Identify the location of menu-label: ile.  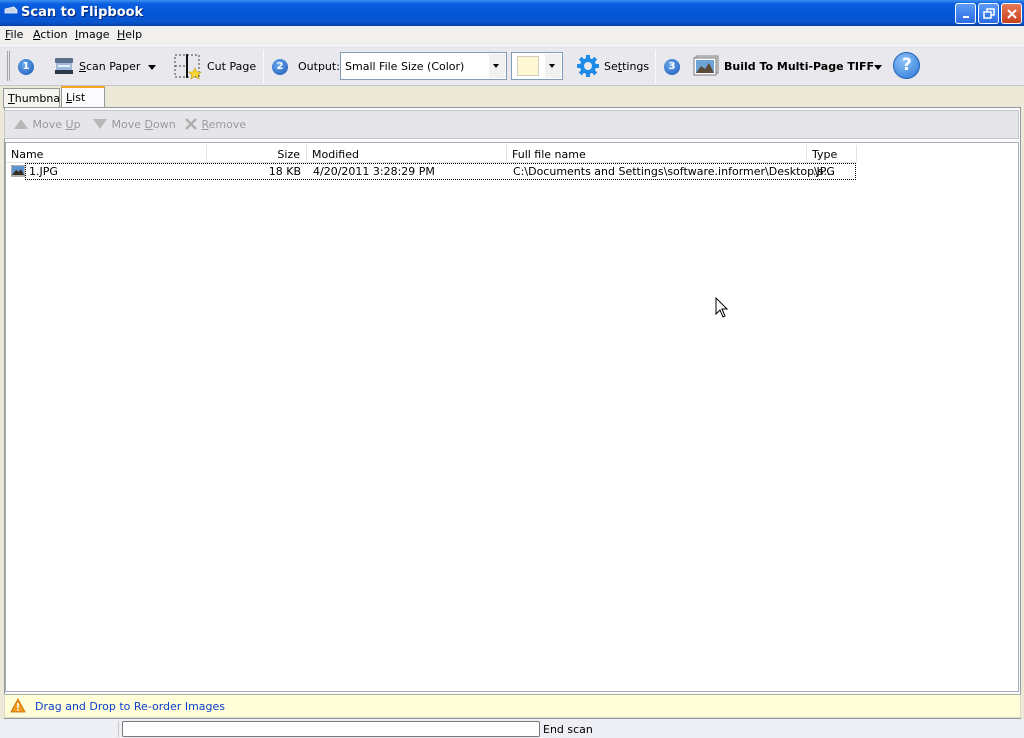
(17, 34).